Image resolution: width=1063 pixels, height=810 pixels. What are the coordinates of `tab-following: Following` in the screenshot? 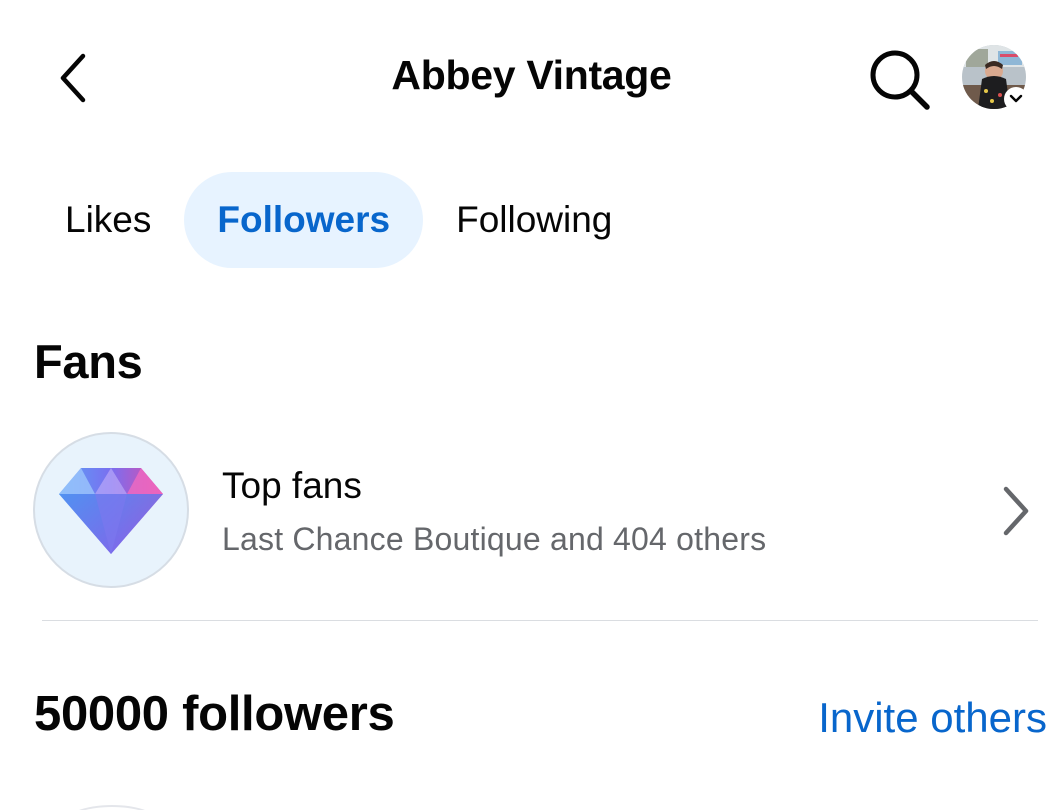 It's located at (534, 220).